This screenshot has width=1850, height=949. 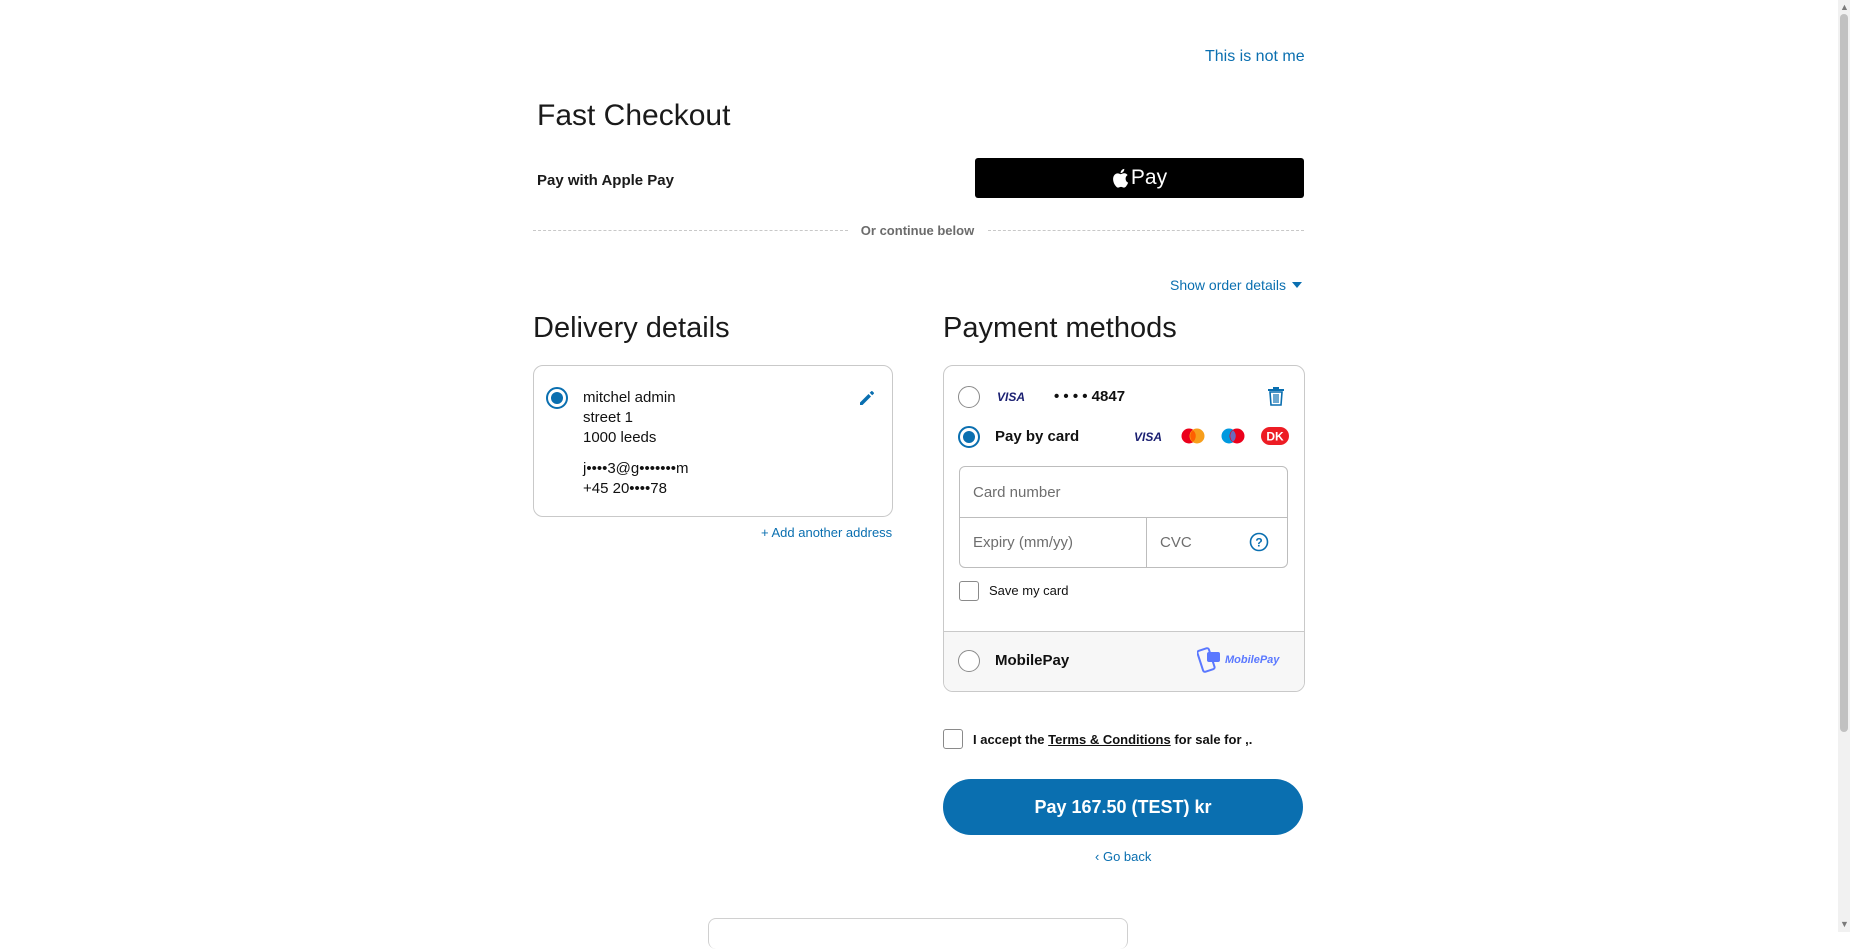 What do you see at coordinates (918, 933) in the screenshot?
I see `bottom-panel` at bounding box center [918, 933].